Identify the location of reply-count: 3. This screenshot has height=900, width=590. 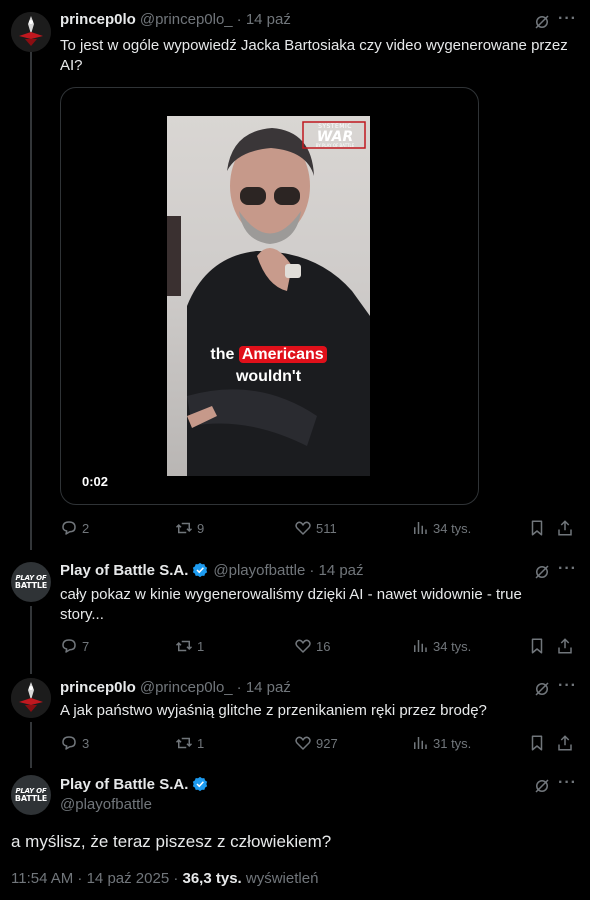
(86, 743).